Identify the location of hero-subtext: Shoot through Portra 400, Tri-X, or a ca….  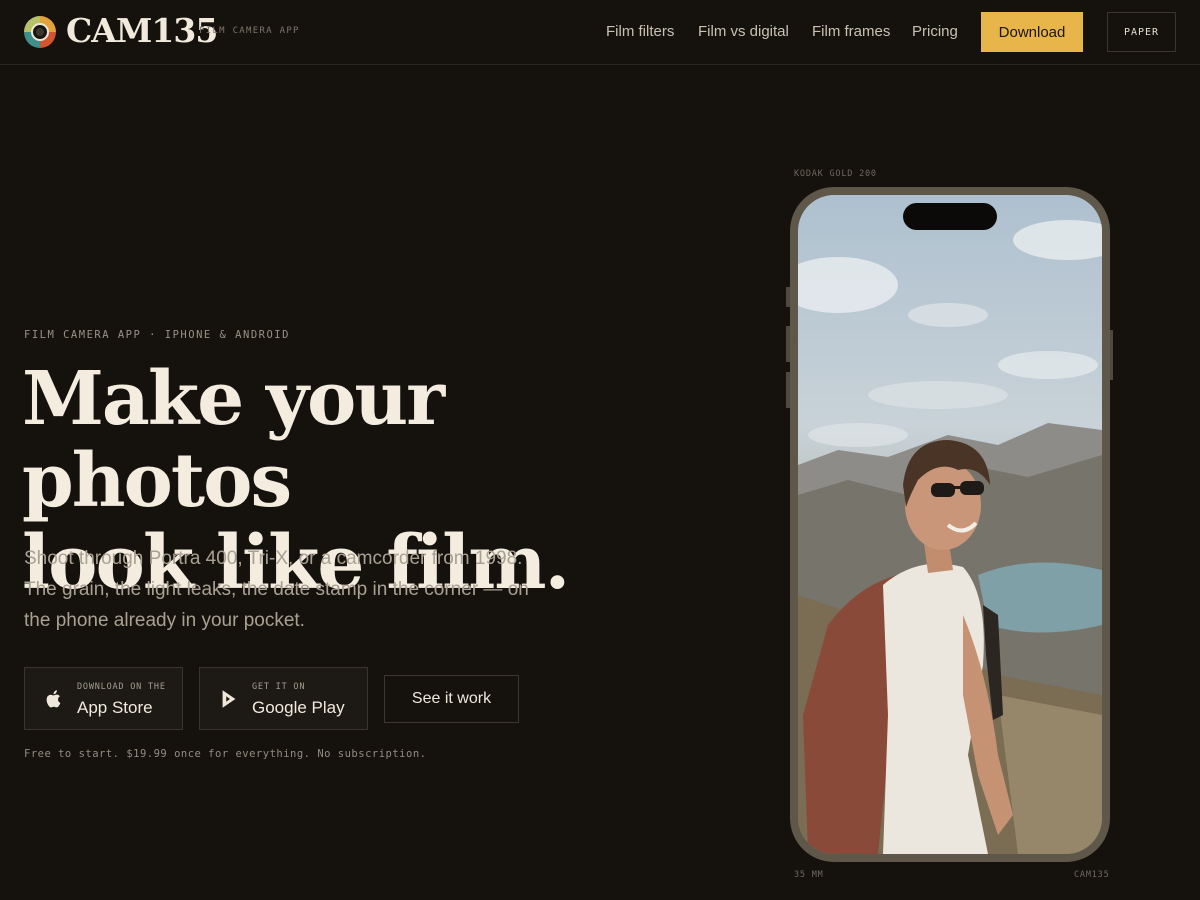
(276, 589).